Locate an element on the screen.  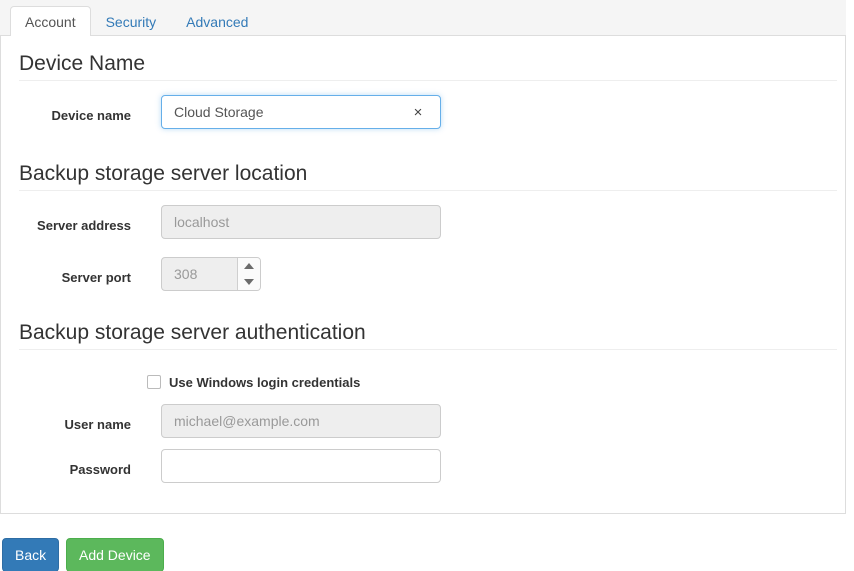
server-address-label: Server address is located at coordinates (84, 225).